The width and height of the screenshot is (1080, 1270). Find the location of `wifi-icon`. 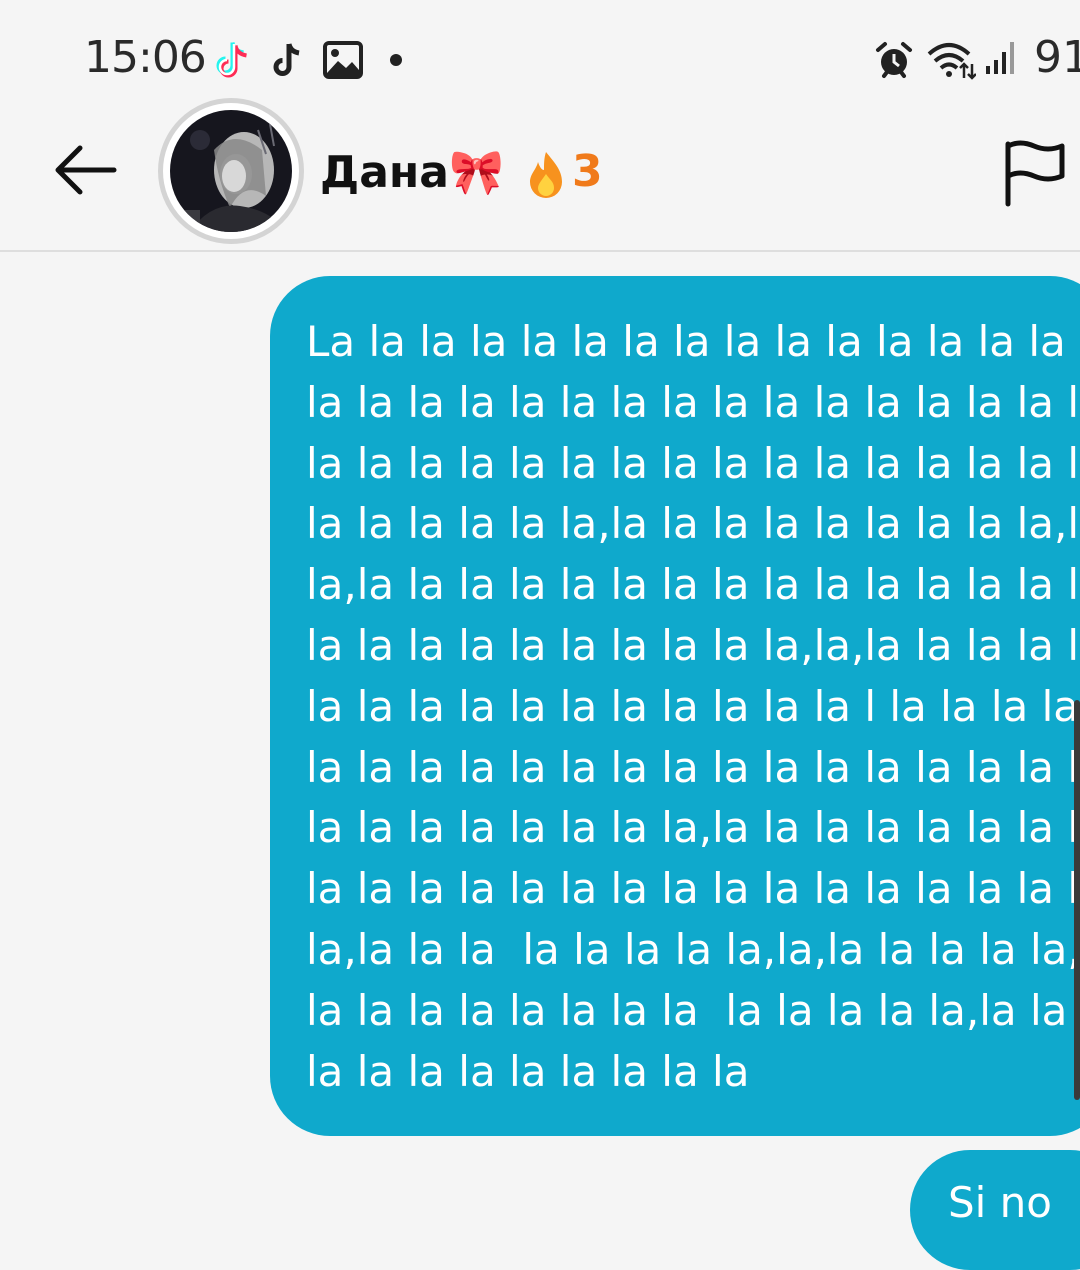

wifi-icon is located at coordinates (951, 61).